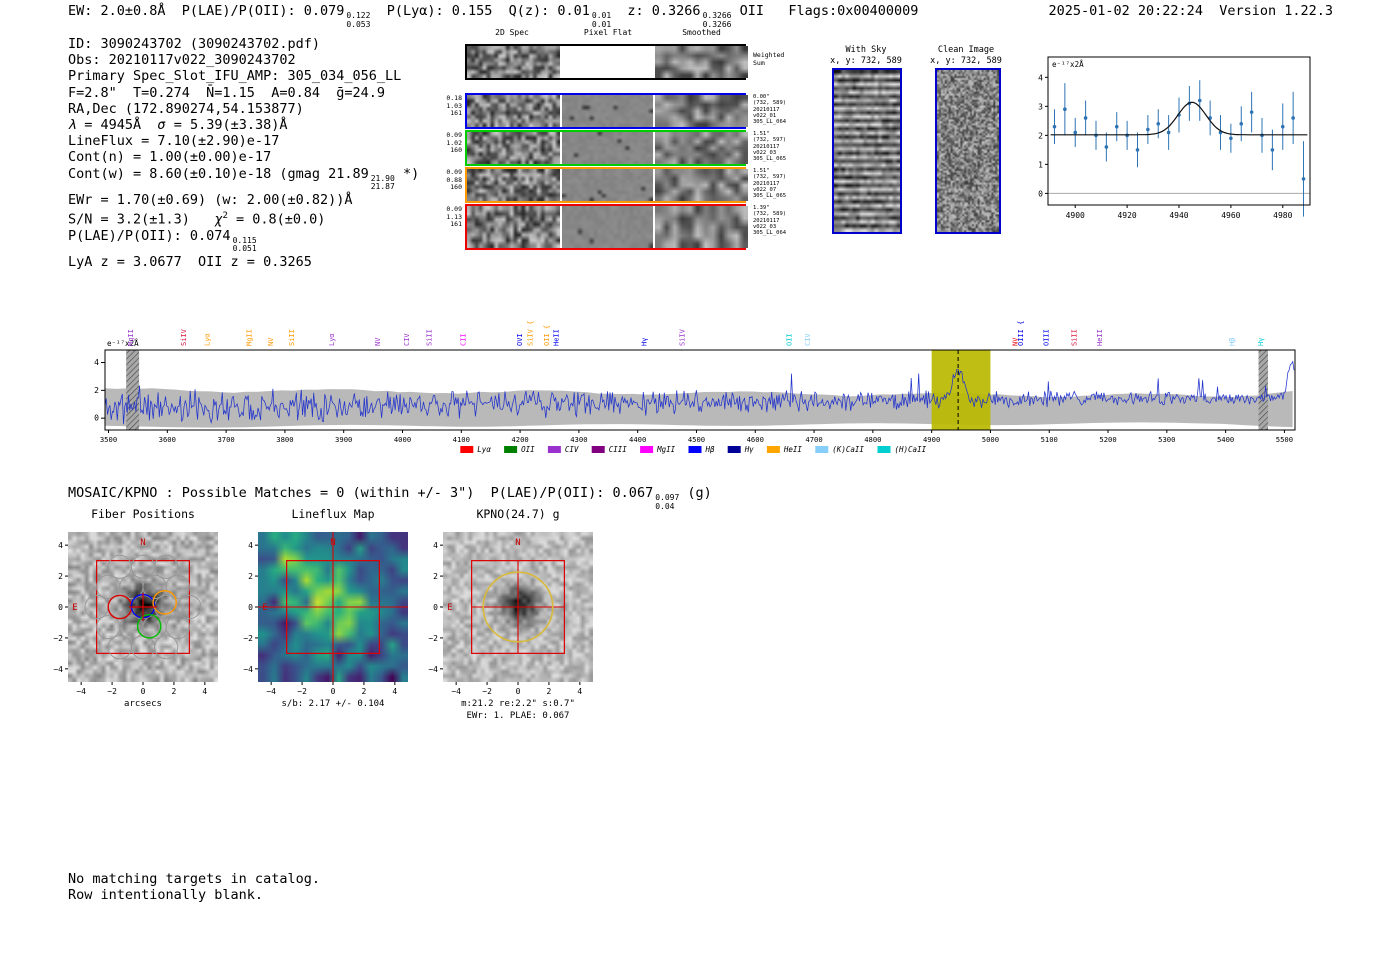 The width and height of the screenshot is (1400, 953). What do you see at coordinates (182, 60) in the screenshot?
I see `text-segment: Obs: 20210117v022_3090243702` at bounding box center [182, 60].